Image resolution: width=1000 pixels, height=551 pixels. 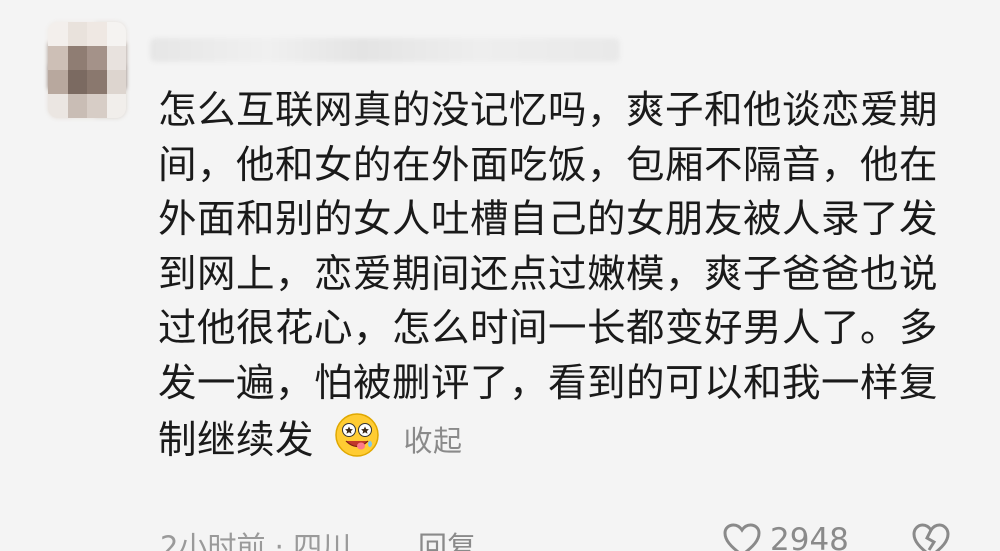 I want to click on like-button: 2948, so click(x=785, y=536).